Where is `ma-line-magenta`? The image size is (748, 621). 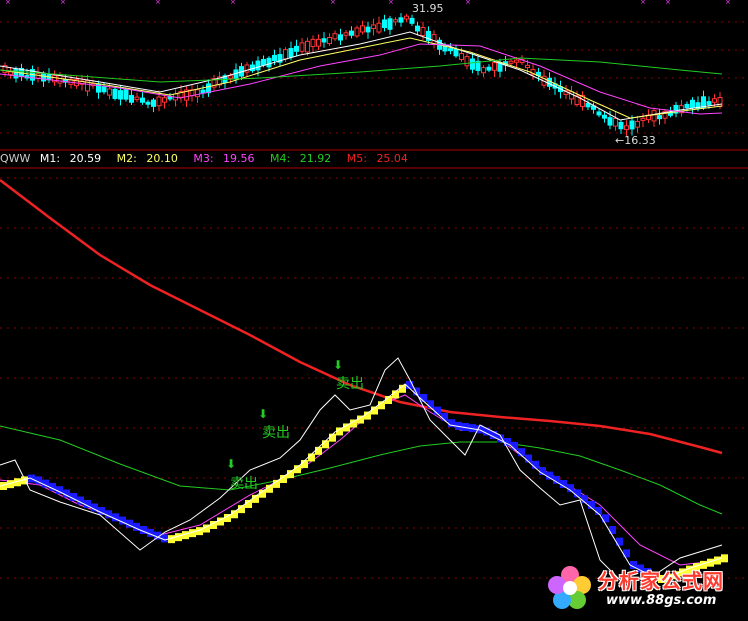
ma-line-magenta is located at coordinates (361, 79).